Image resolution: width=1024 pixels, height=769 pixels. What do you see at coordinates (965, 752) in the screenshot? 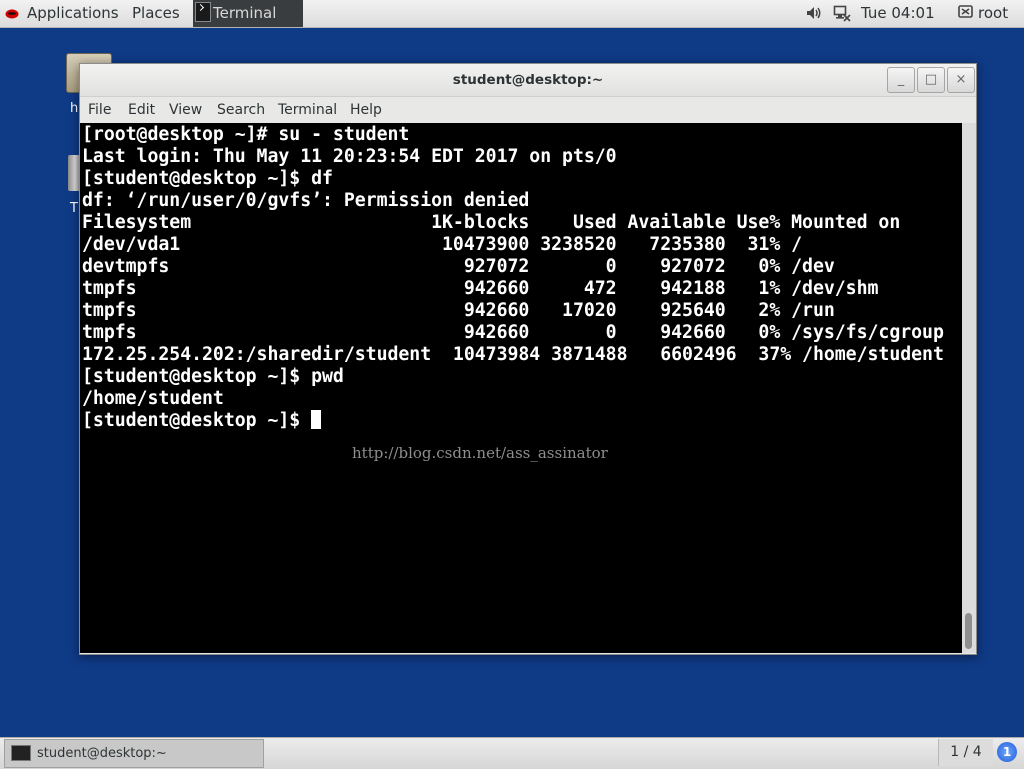
I see `workspace-switcher: 1 / 4` at bounding box center [965, 752].